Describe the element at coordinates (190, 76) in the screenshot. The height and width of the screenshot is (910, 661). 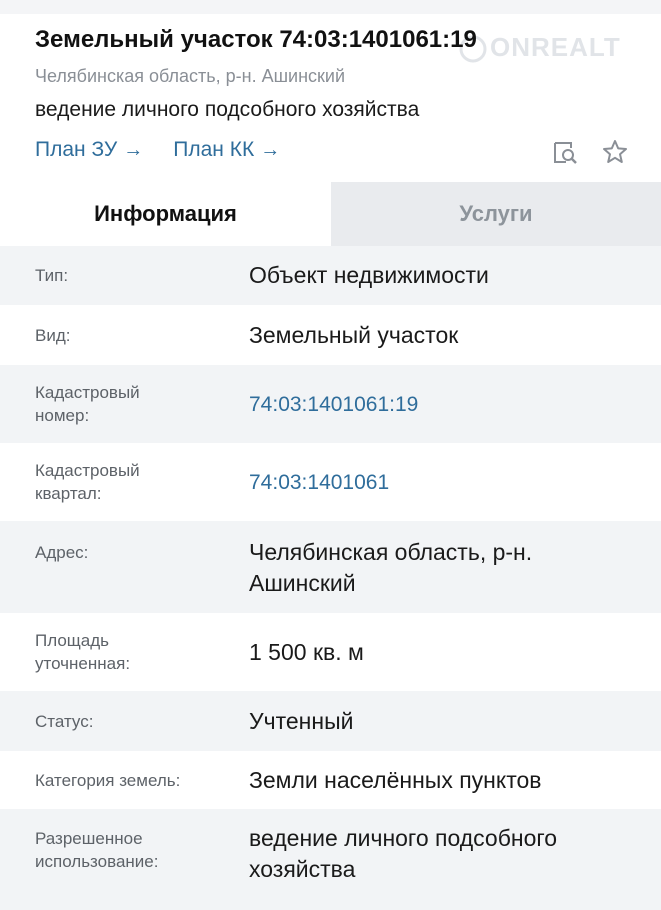
I see `region-subtitle: Челябинская область, р-н. Ашинский` at that location.